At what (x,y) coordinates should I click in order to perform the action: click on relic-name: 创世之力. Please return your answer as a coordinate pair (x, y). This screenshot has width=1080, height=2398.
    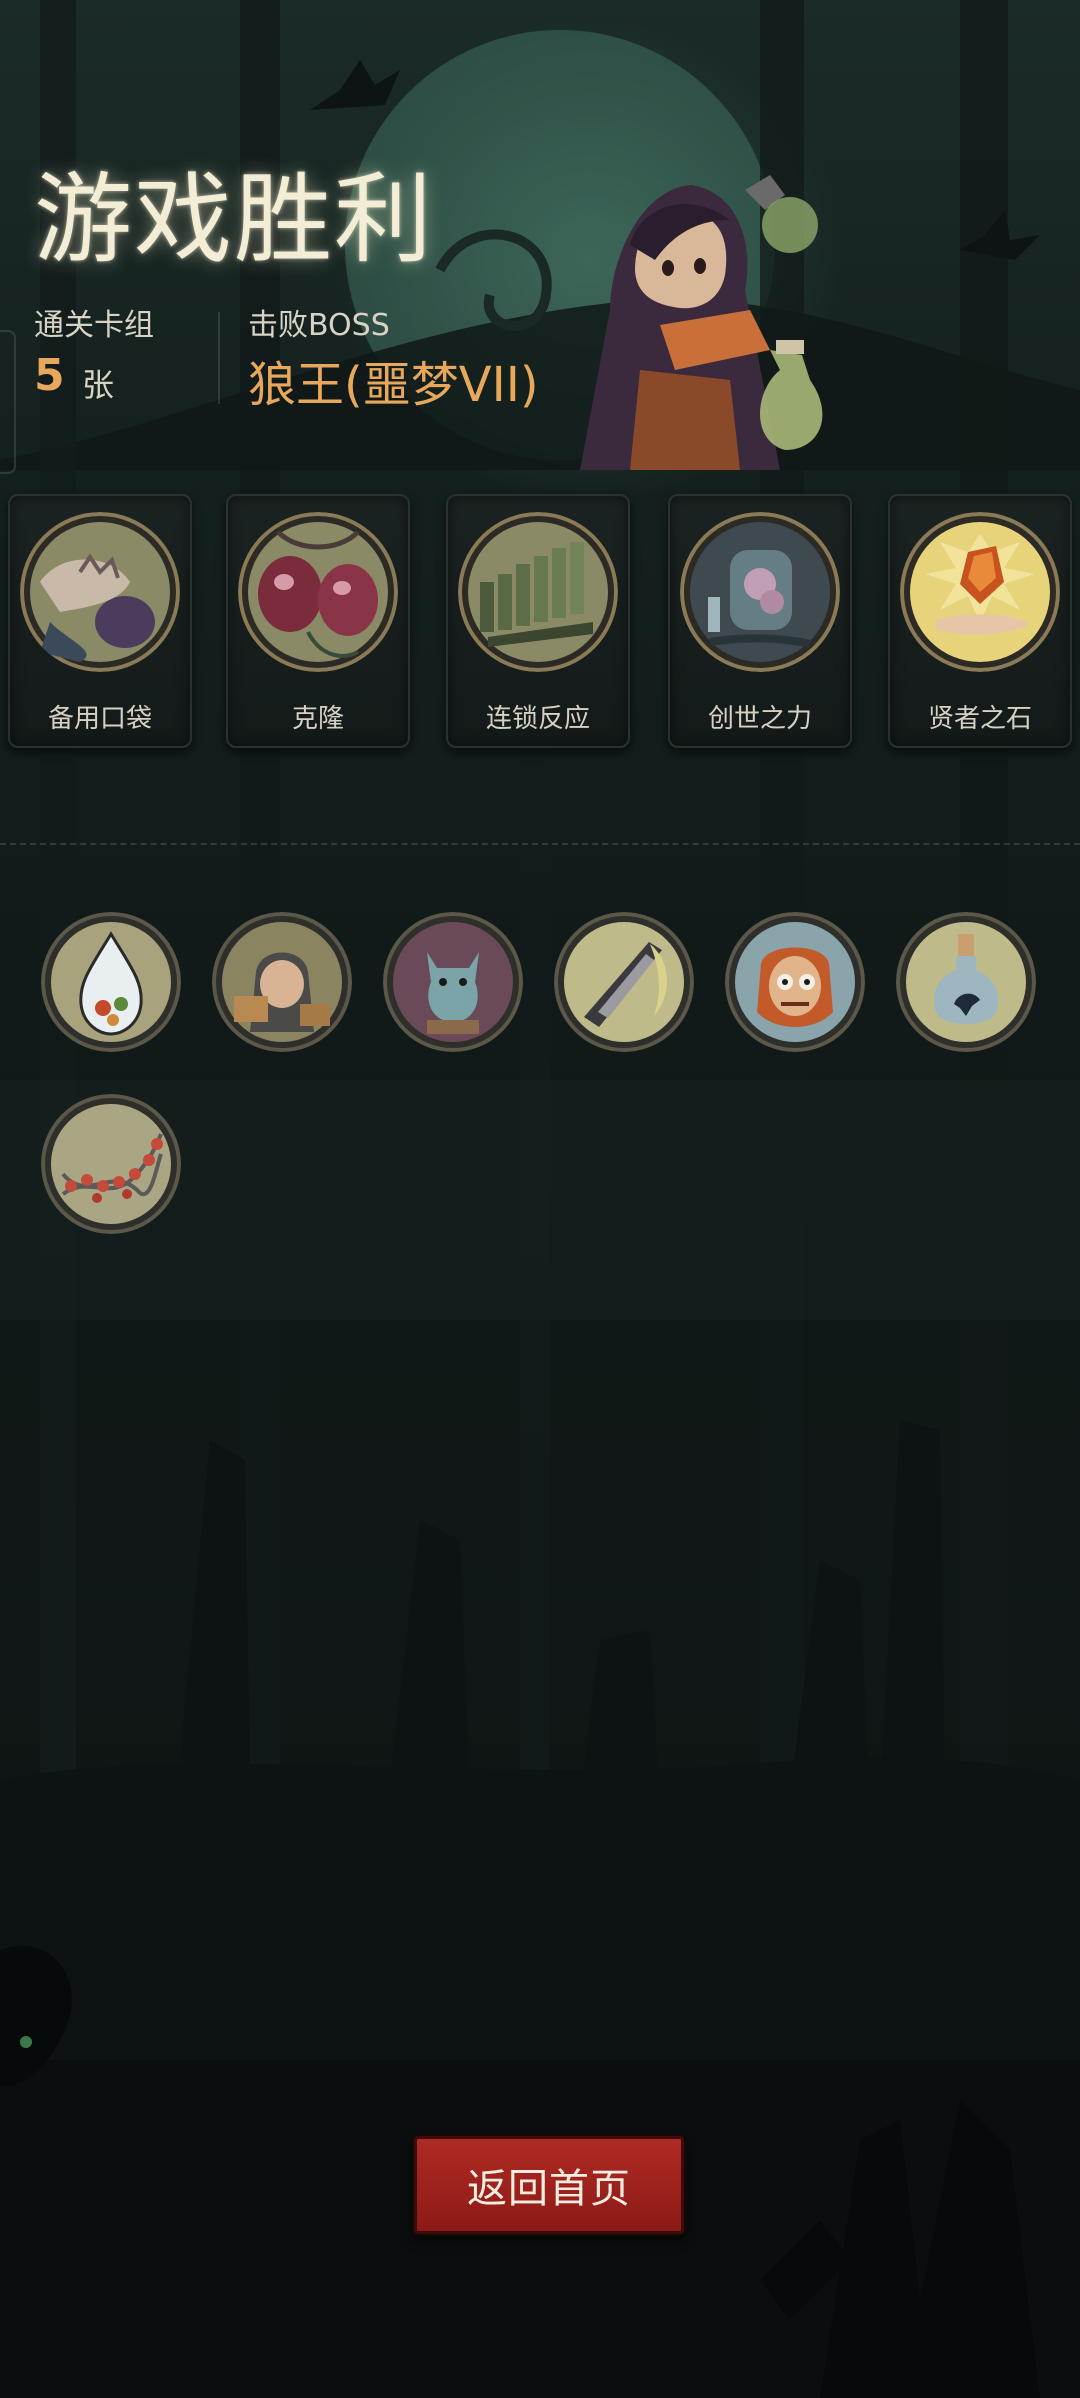
    Looking at the image, I should click on (759, 719).